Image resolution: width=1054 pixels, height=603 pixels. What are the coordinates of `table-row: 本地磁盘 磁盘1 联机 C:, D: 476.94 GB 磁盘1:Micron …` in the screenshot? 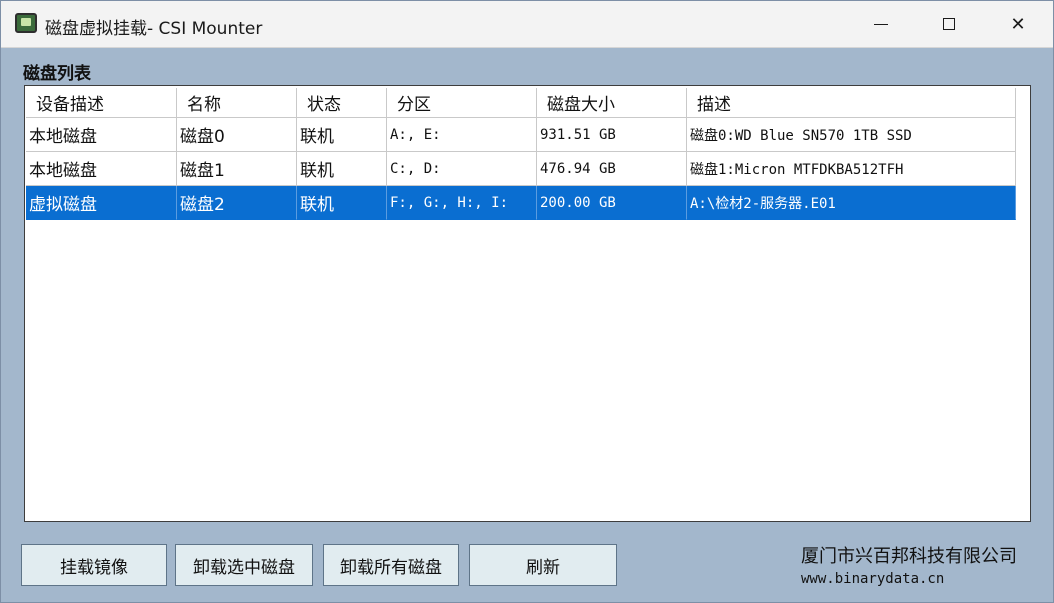 It's located at (521, 169).